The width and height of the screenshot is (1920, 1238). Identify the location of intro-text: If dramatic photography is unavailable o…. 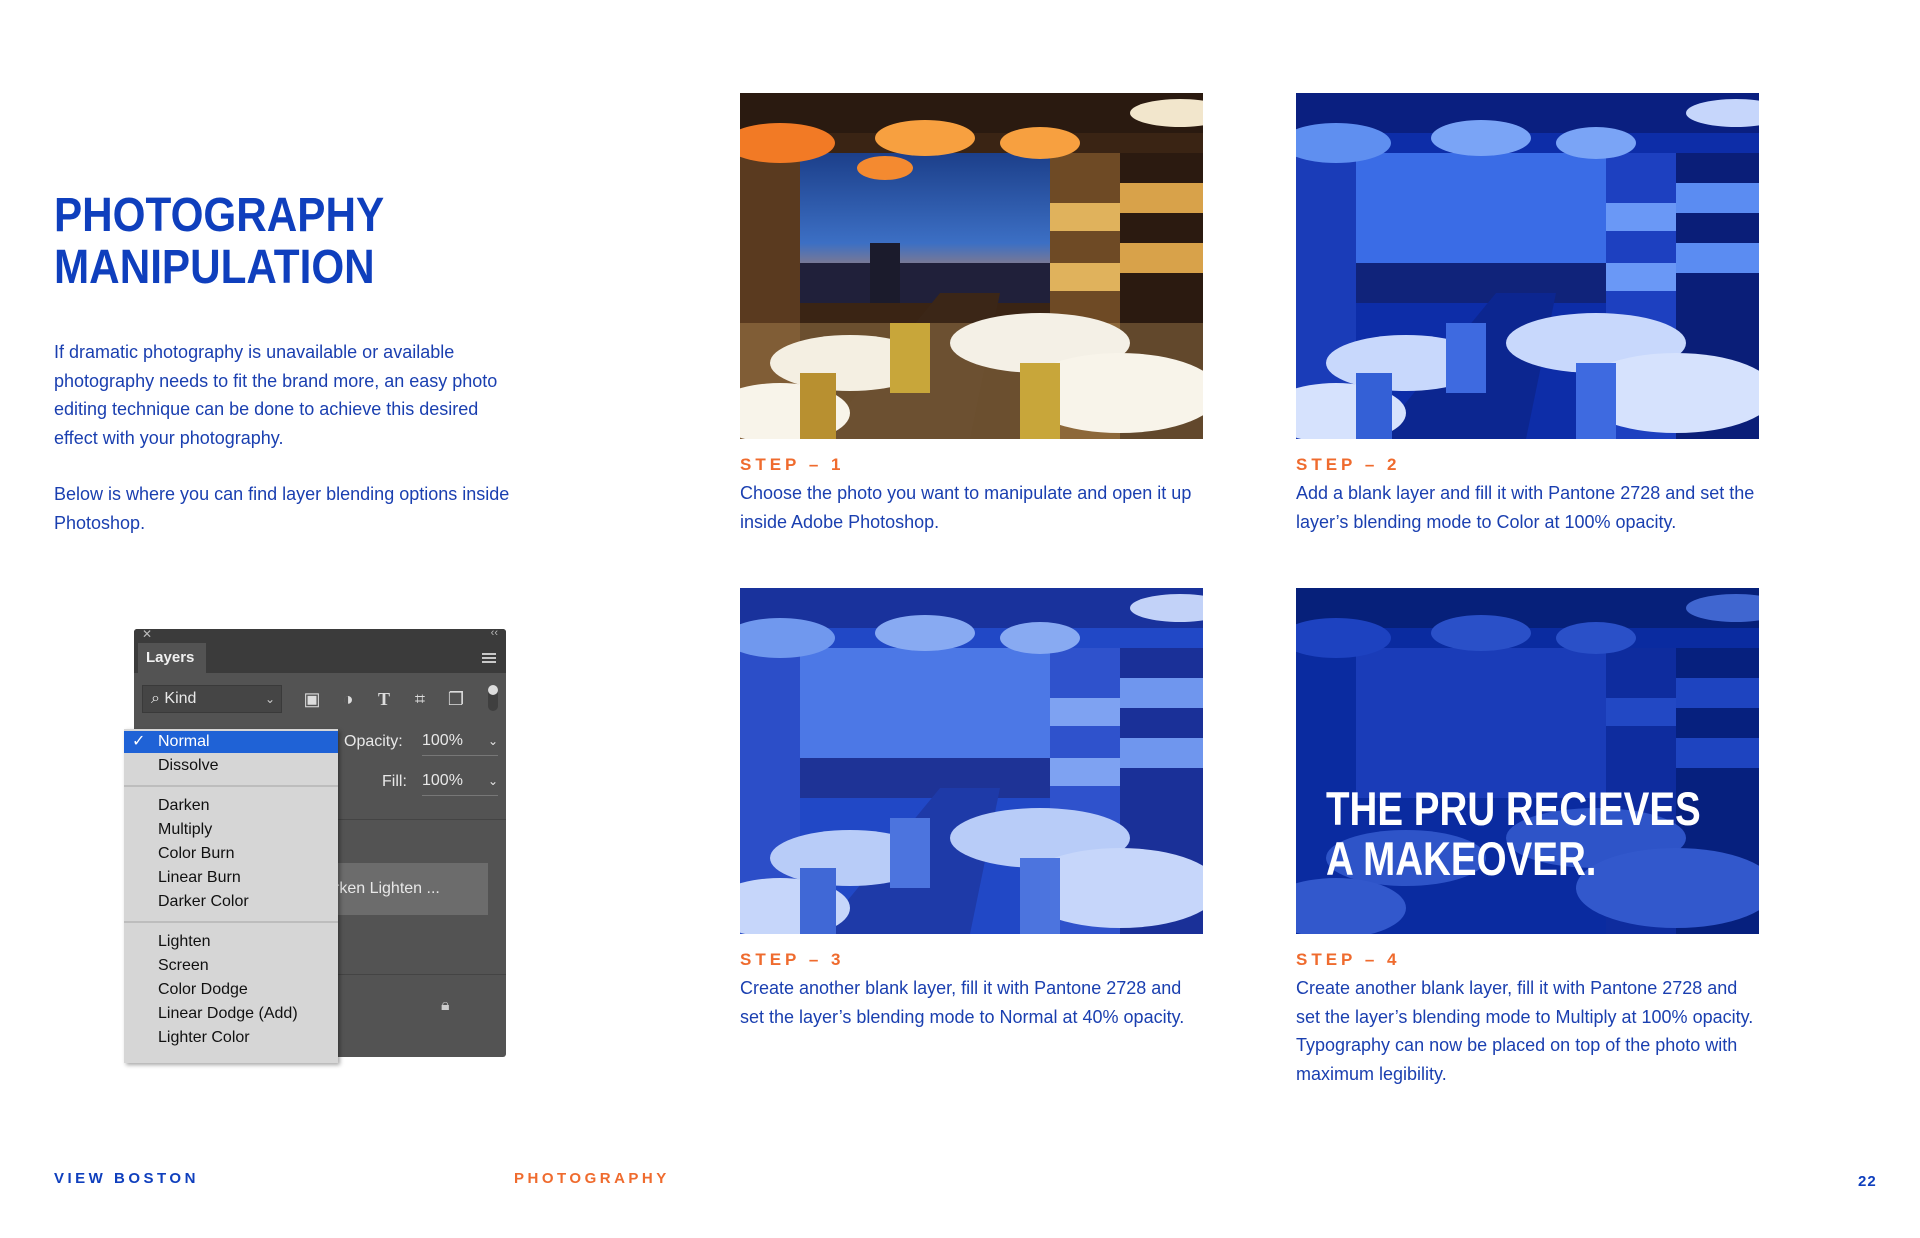
(289, 451).